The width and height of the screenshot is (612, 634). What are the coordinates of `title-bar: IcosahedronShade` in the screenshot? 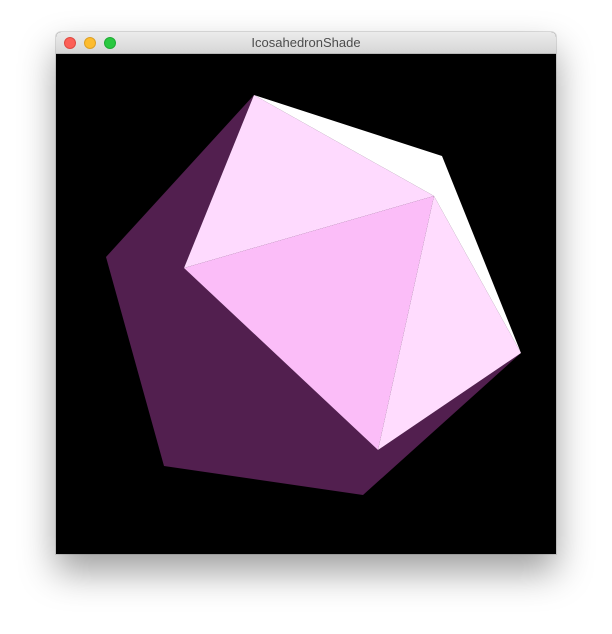 It's located at (306, 43).